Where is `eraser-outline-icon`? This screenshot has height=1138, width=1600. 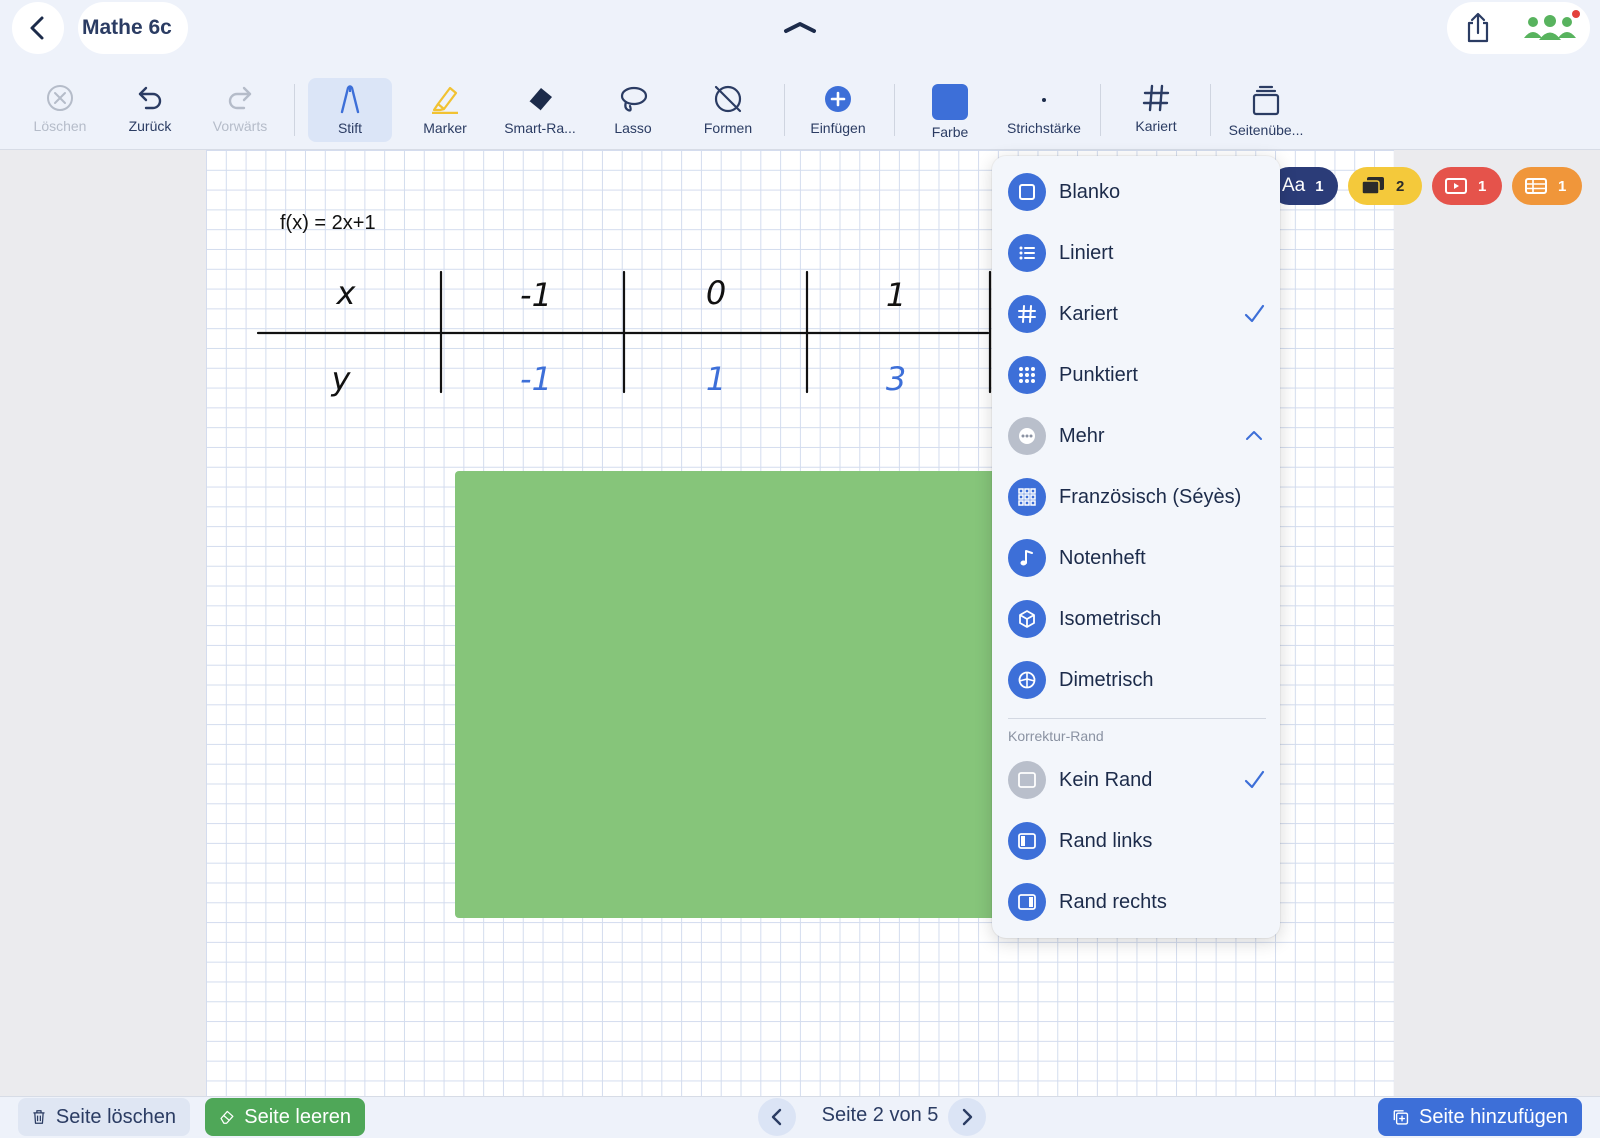
eraser-outline-icon is located at coordinates (227, 1117).